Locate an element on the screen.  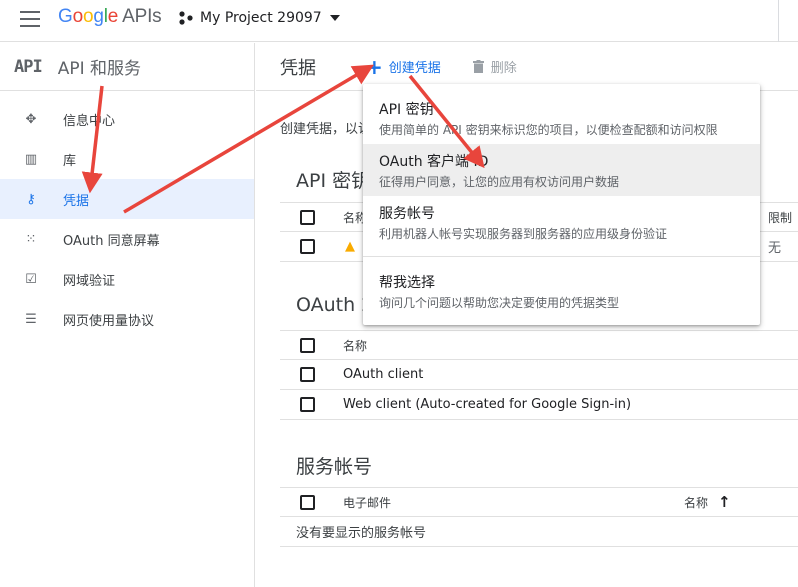
table-row: OAuth client is located at coordinates (539, 375).